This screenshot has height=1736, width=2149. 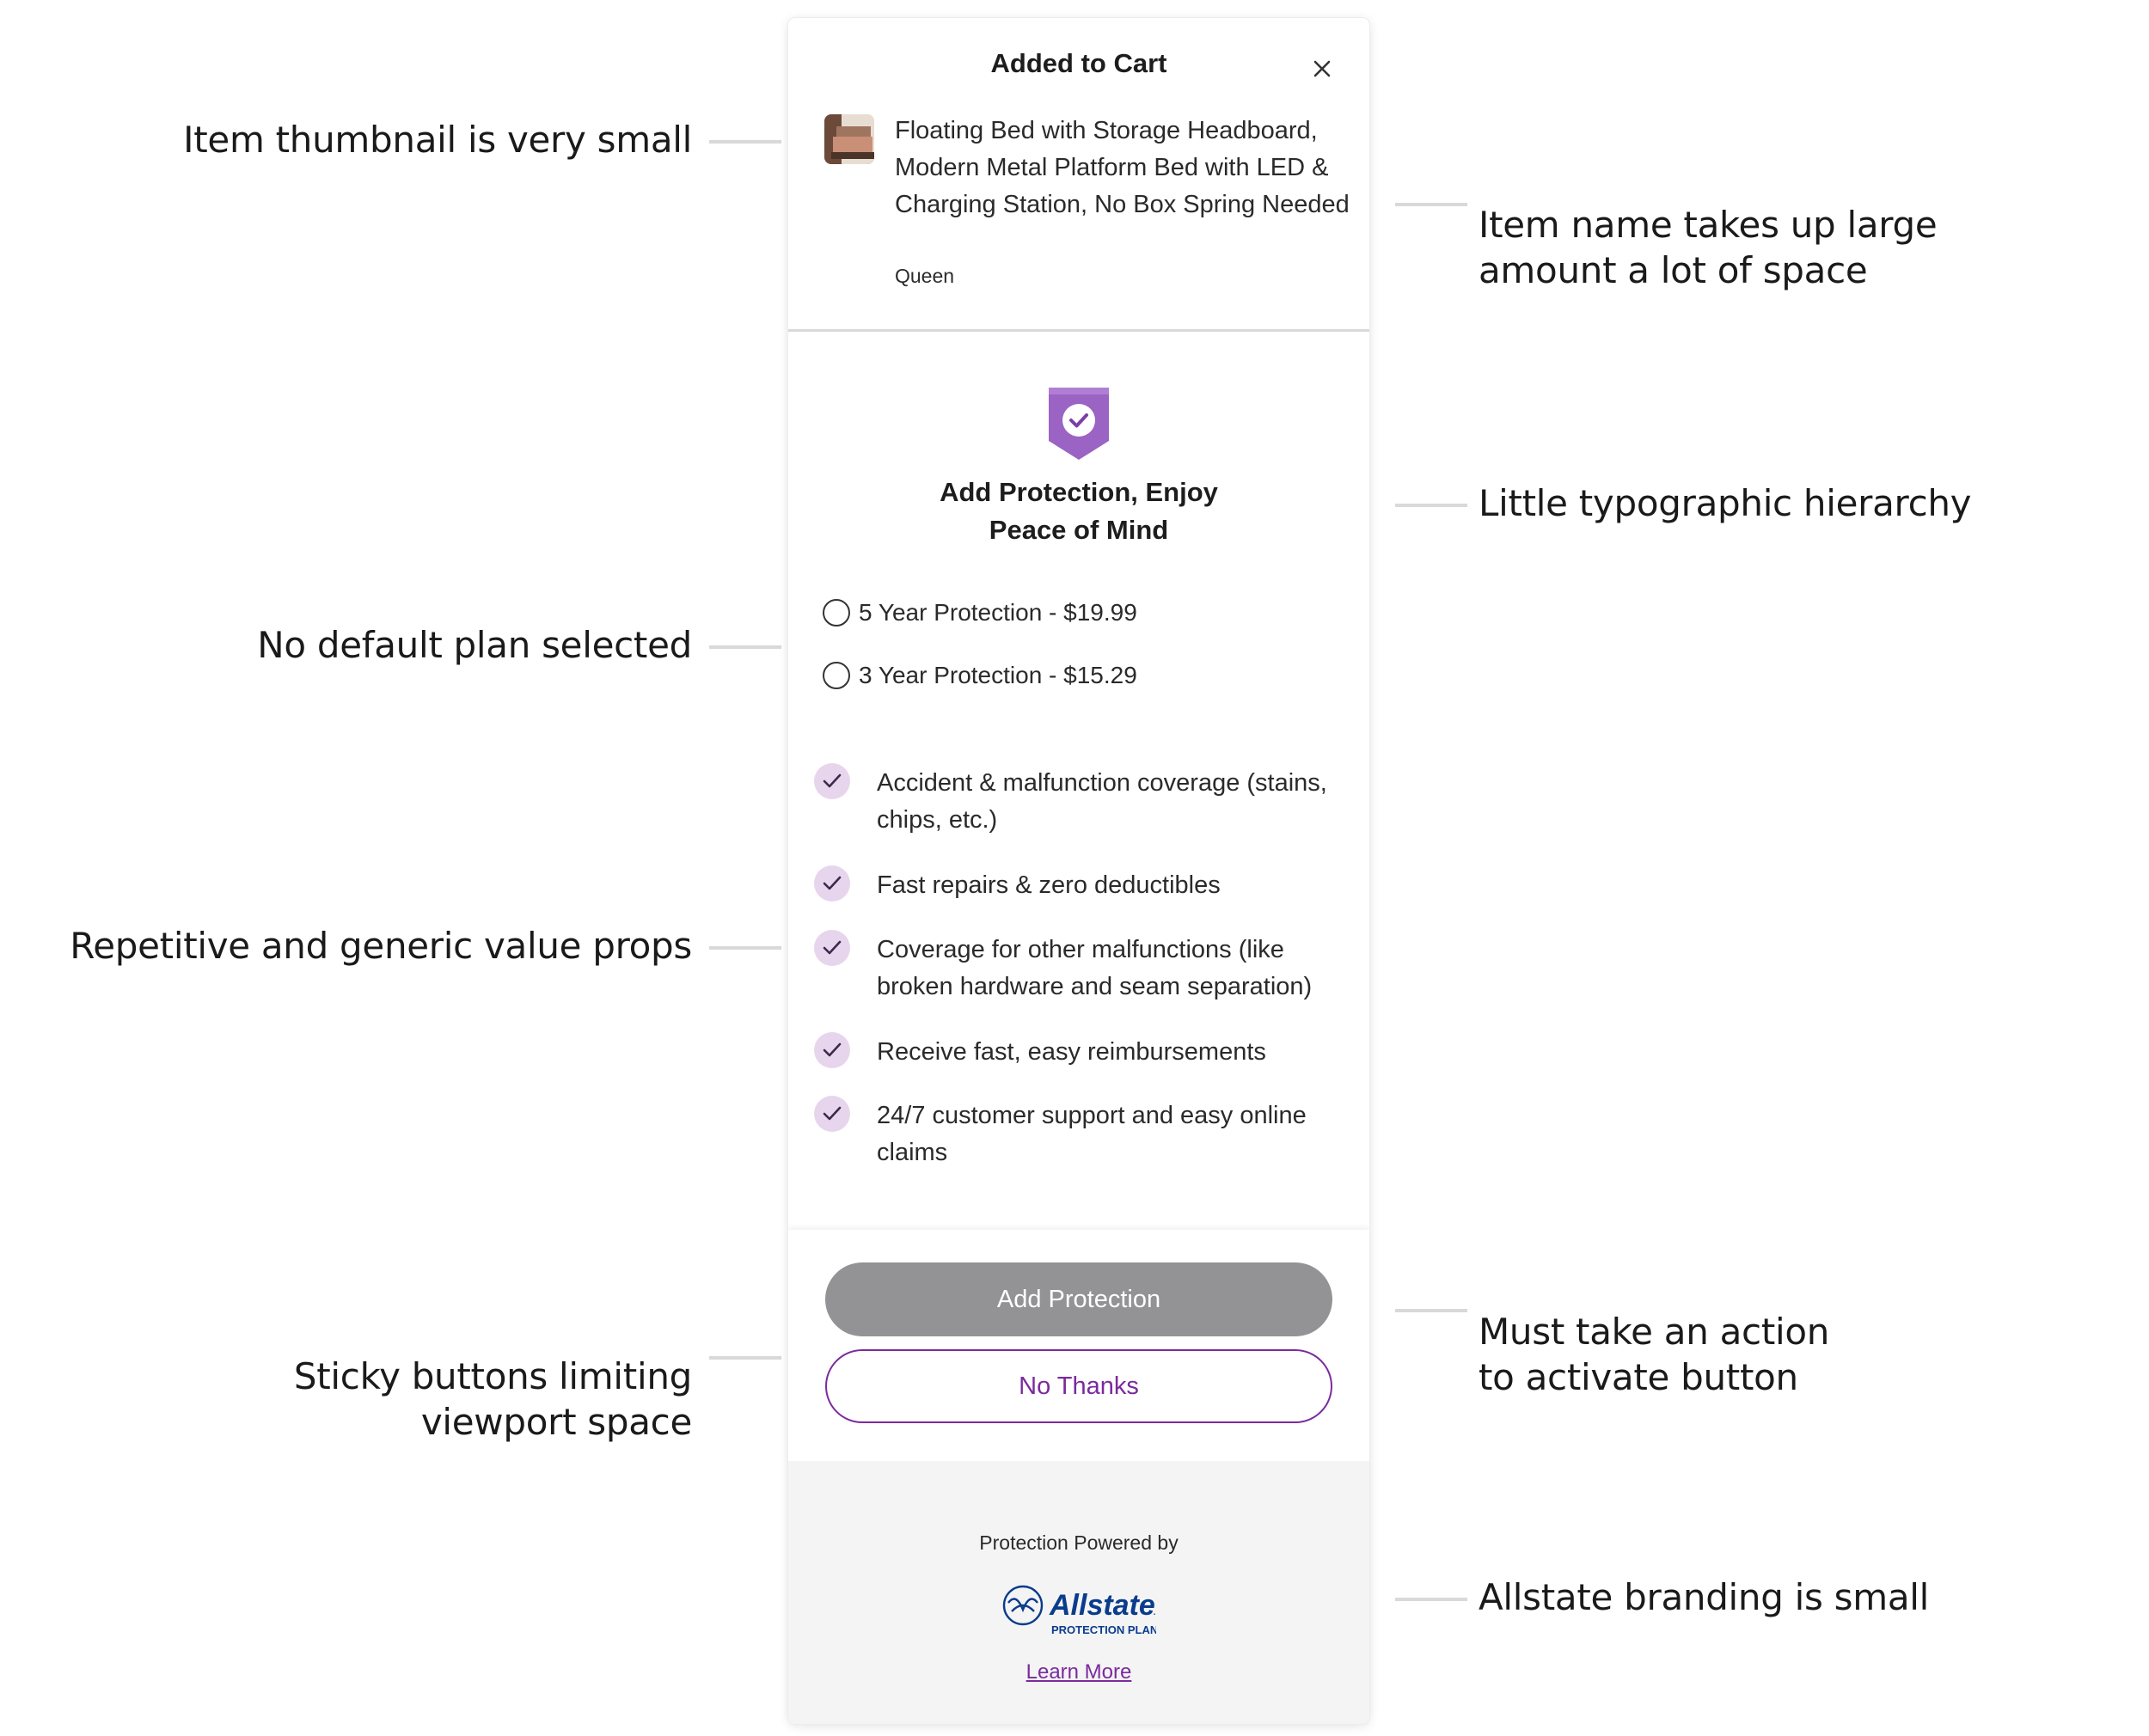 I want to click on plan-option-3-year: 3 Year Protection - $15.29, so click(x=980, y=675).